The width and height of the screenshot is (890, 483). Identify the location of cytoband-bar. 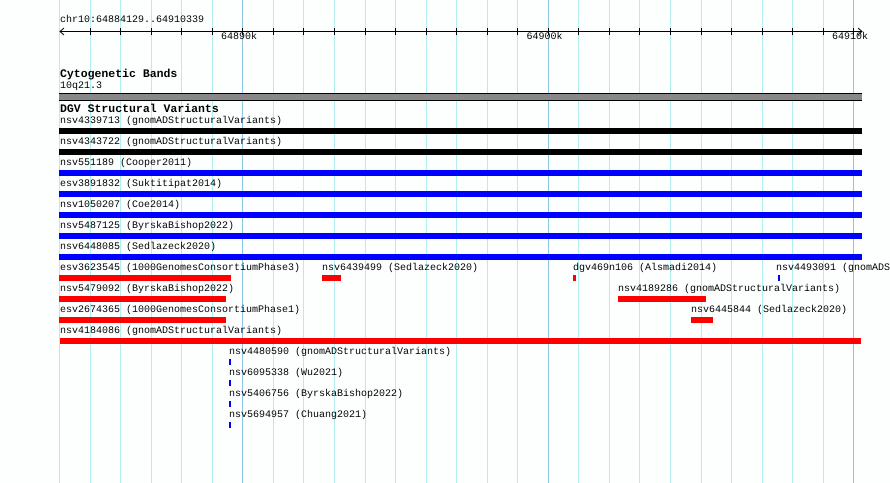
(460, 97).